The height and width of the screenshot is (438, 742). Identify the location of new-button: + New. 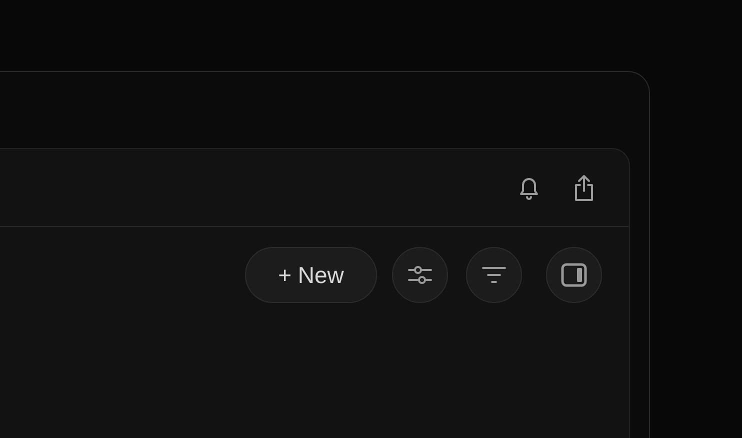
(311, 275).